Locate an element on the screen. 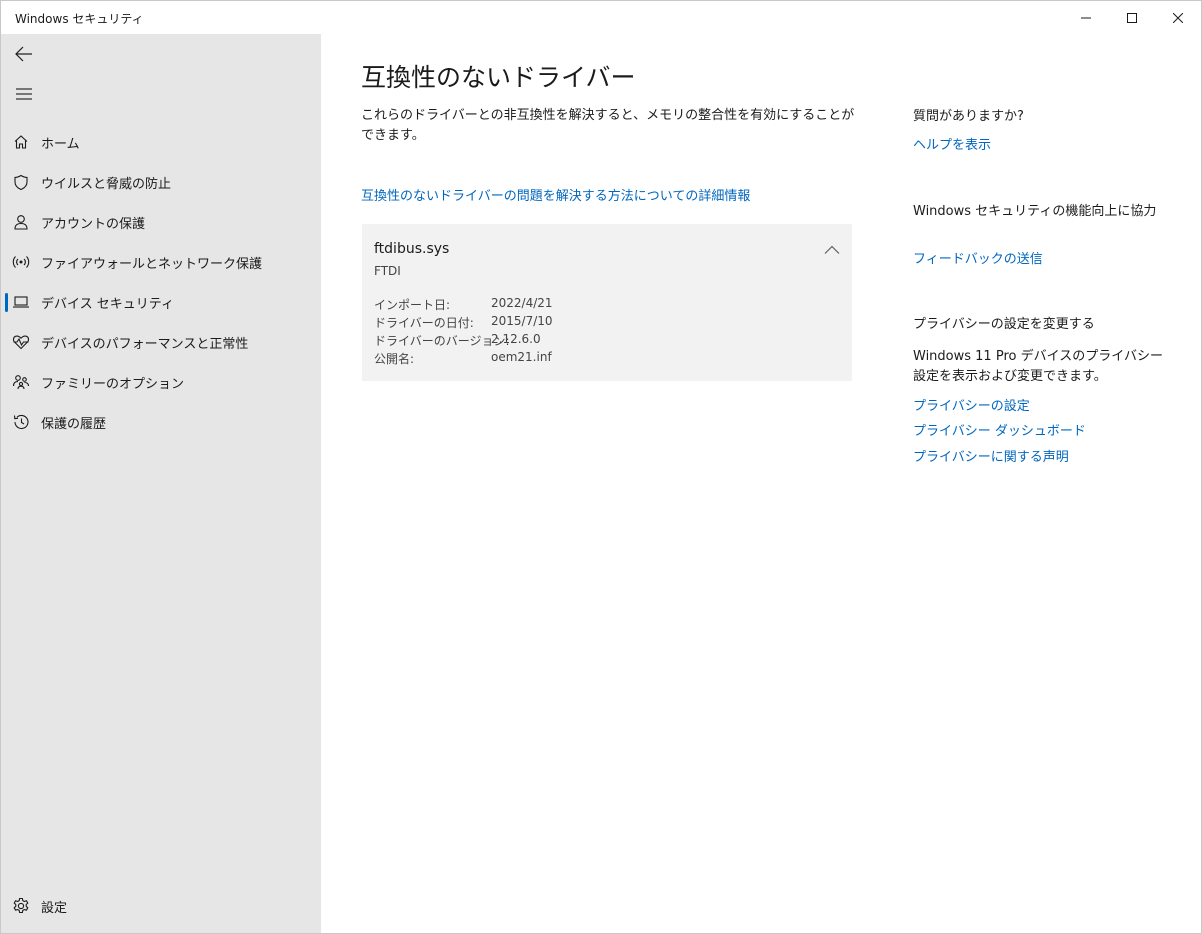 The height and width of the screenshot is (934, 1202). family-icon is located at coordinates (21, 382).